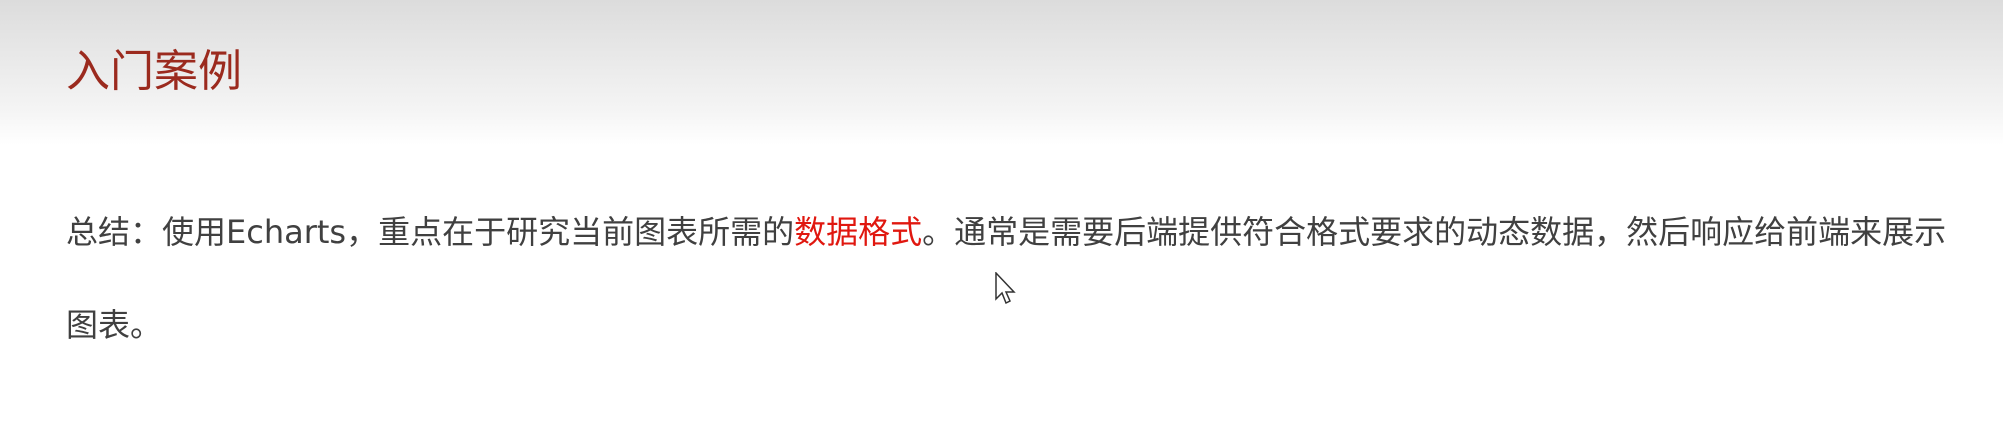  What do you see at coordinates (858, 232) in the screenshot?
I see `summary-highlight: 数据格式` at bounding box center [858, 232].